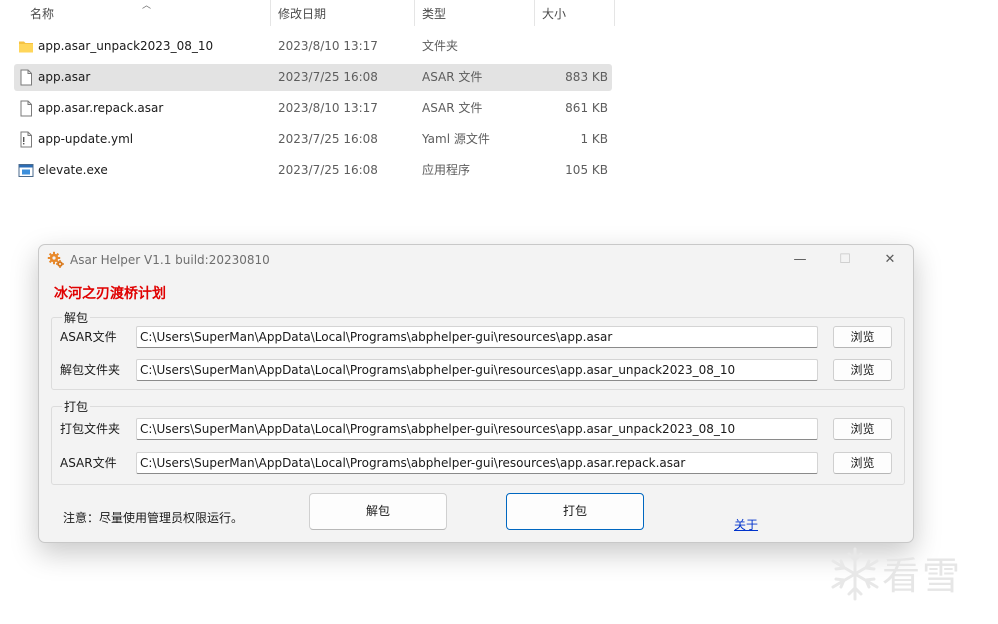 This screenshot has width=998, height=624. What do you see at coordinates (126, 46) in the screenshot?
I see `file-name: app.asar_unpack2023_08_10` at bounding box center [126, 46].